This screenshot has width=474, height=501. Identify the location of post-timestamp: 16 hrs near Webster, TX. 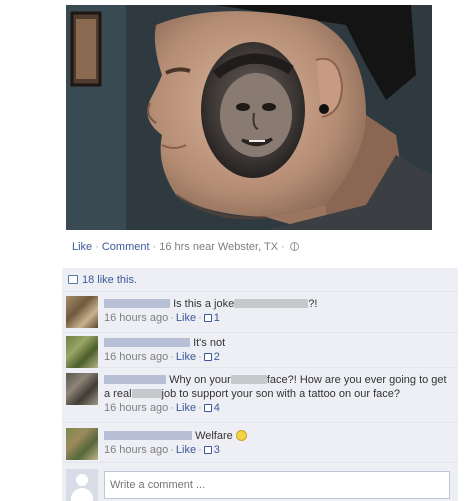
(218, 247).